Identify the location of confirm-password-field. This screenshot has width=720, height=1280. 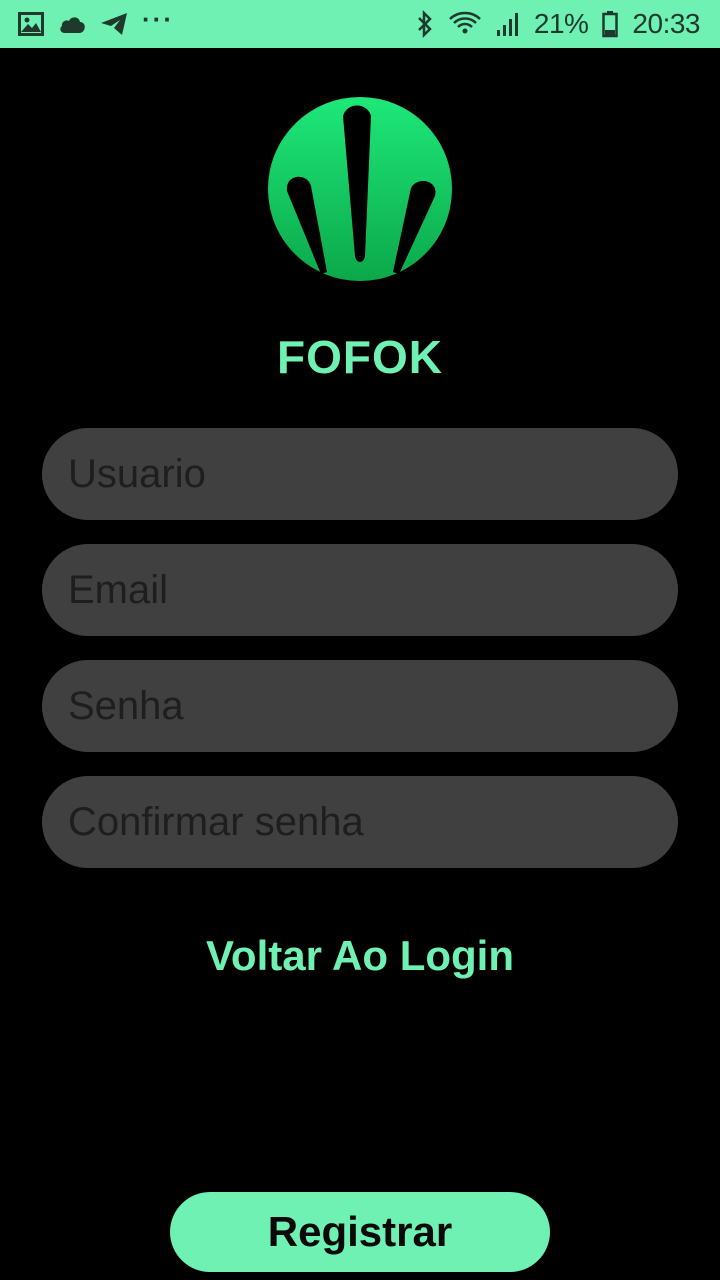
(360, 822).